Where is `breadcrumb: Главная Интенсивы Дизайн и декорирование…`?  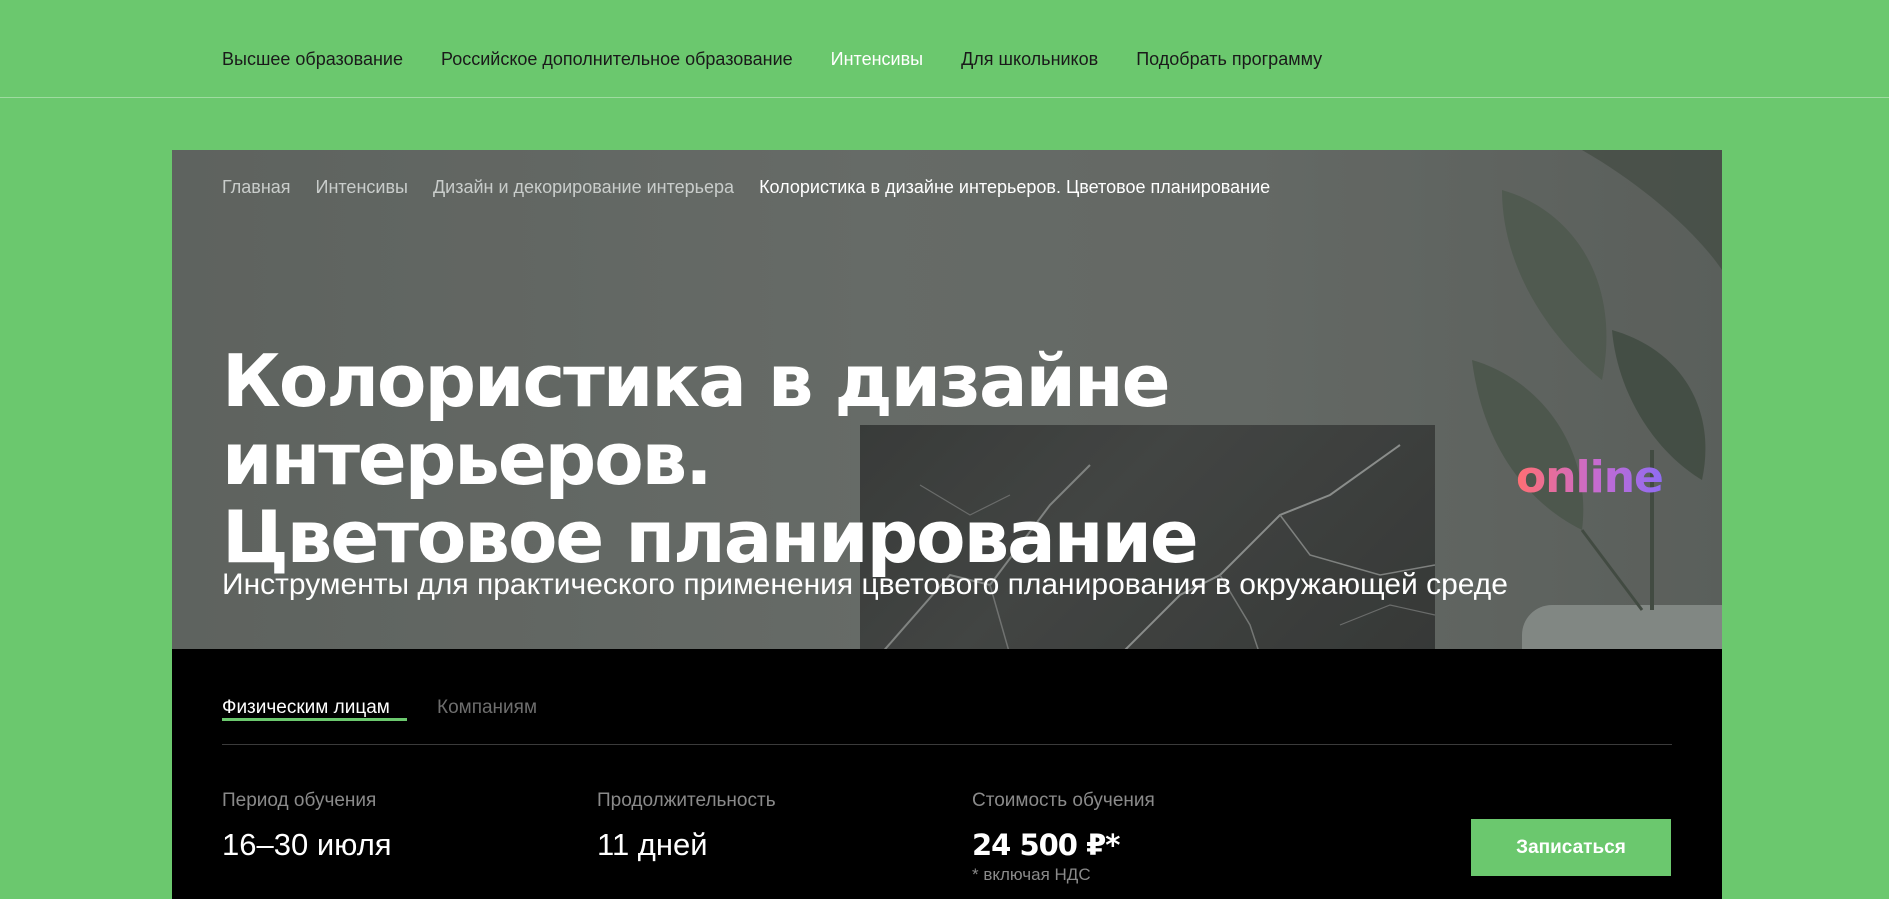
breadcrumb: Главная Интенсивы Дизайн и декорирование… is located at coordinates (746, 187).